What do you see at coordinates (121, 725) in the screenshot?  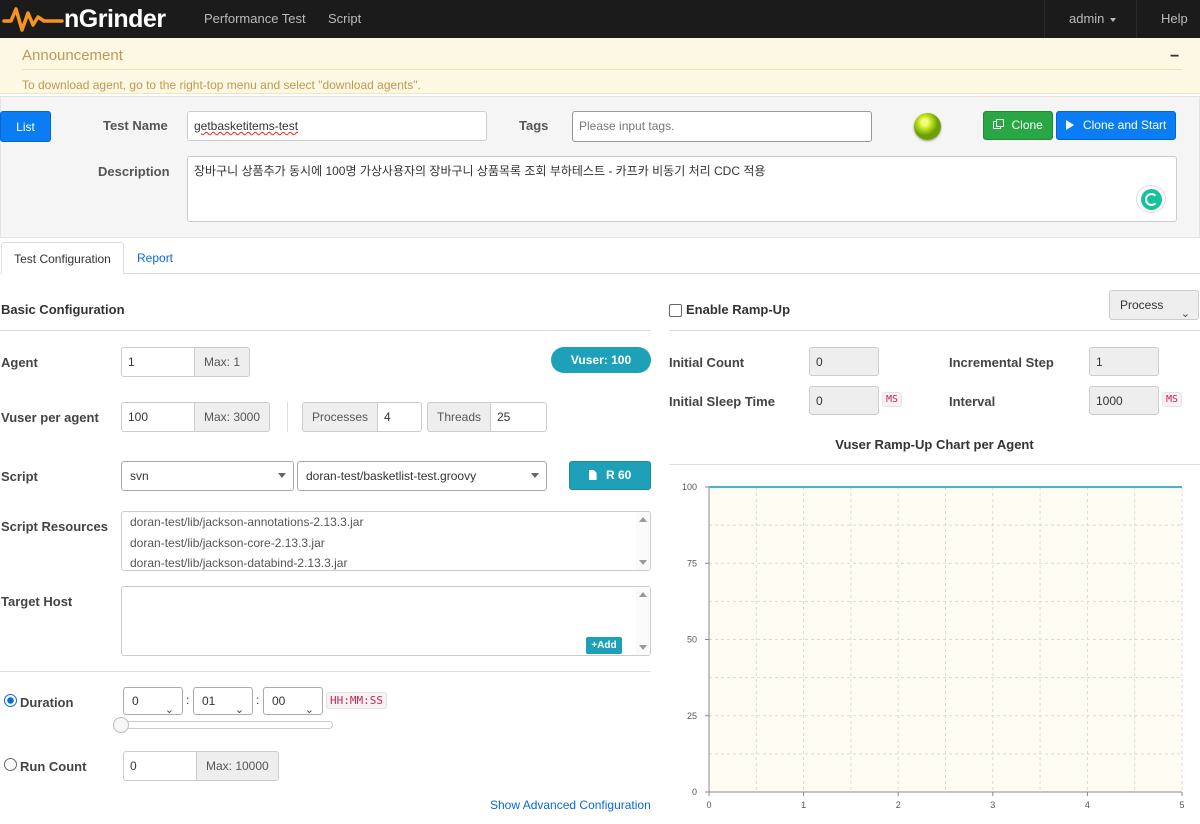 I see `duration-slider-handle` at bounding box center [121, 725].